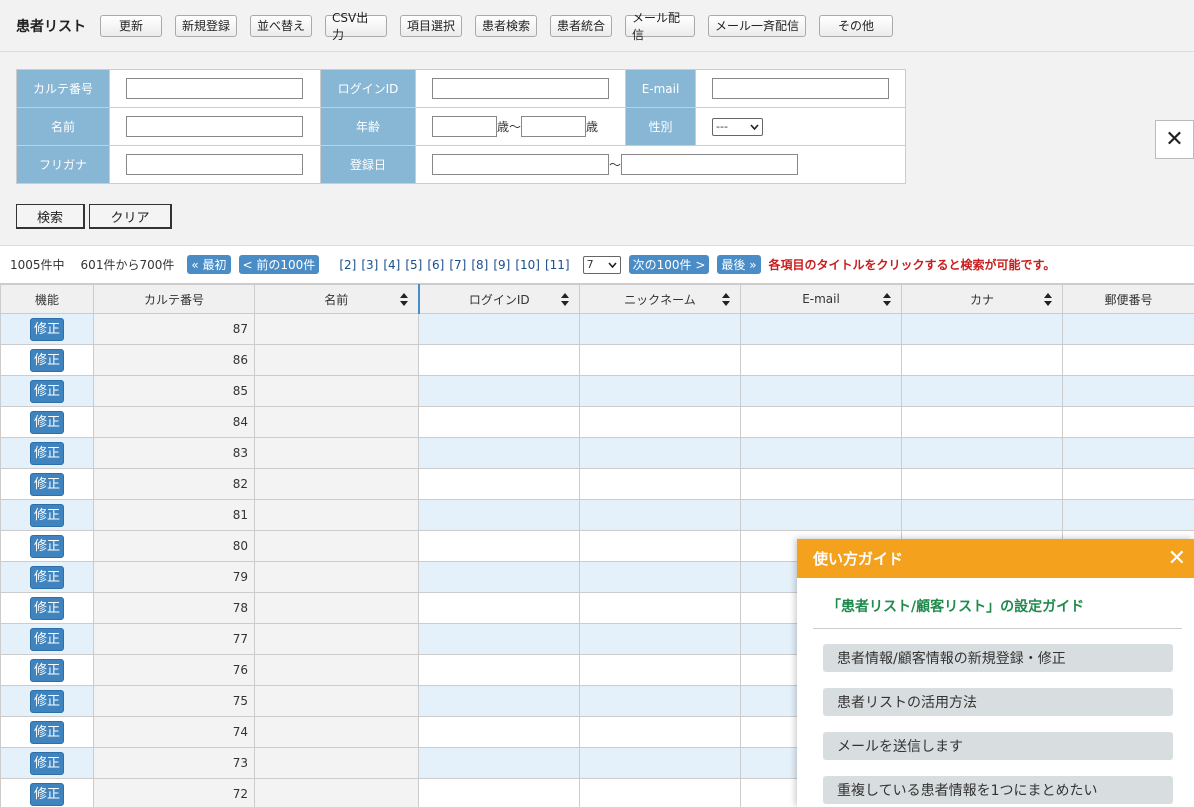 This screenshot has height=807, width=1194. I want to click on column-select-button: 項目選択, so click(431, 25).